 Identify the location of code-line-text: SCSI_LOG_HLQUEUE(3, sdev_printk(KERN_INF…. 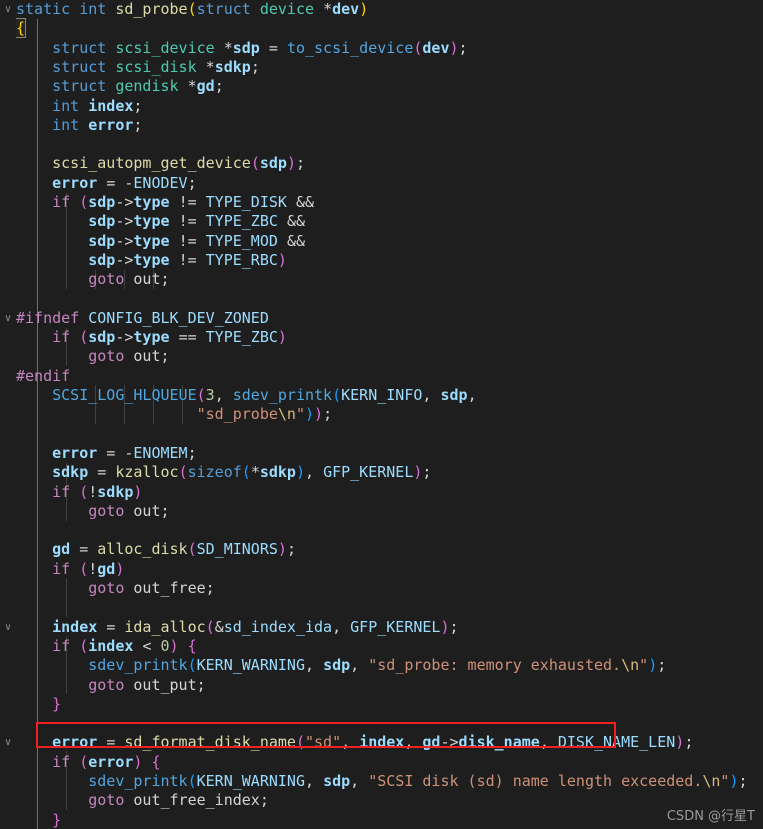
(264, 395).